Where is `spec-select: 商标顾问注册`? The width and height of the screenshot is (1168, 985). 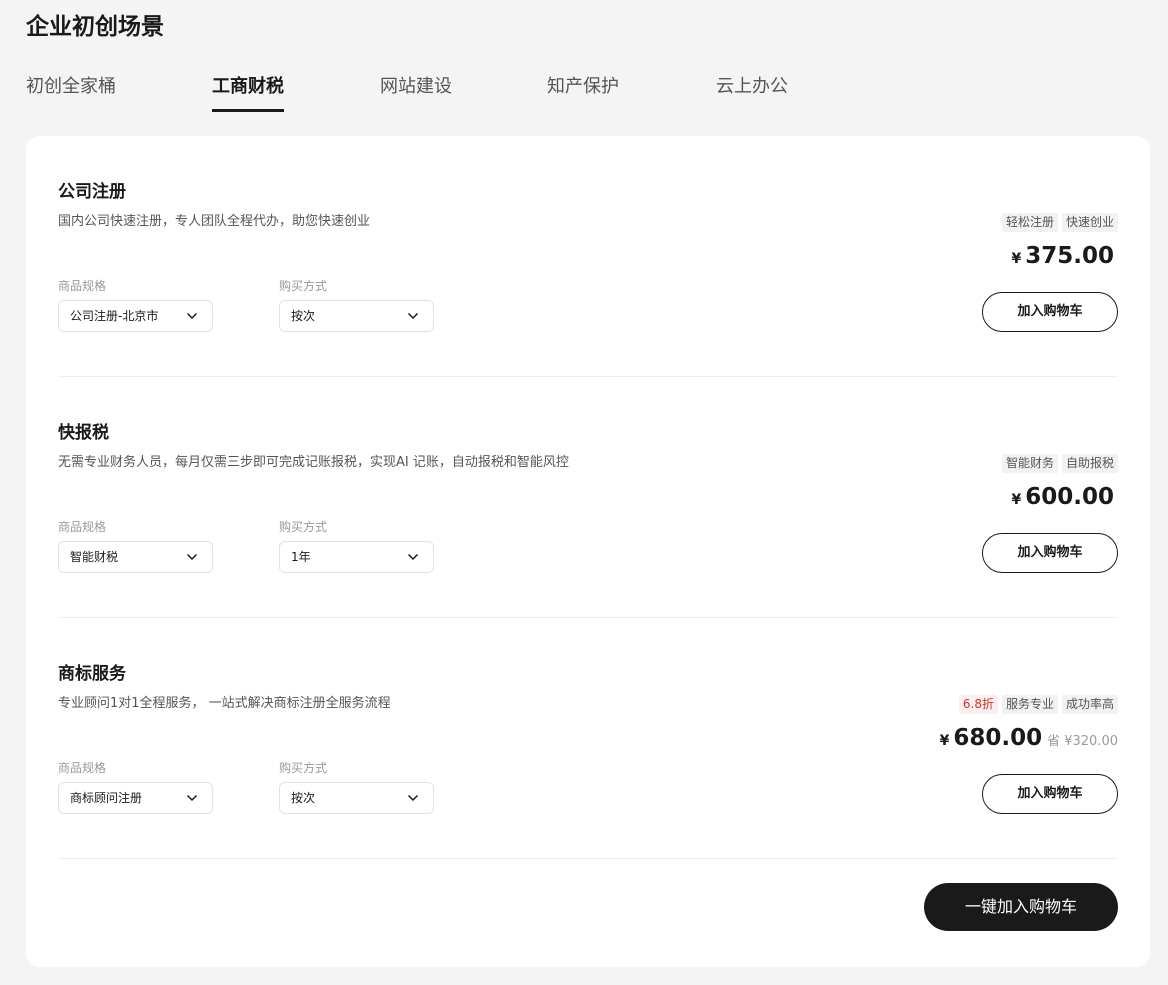
spec-select: 商标顾问注册 is located at coordinates (135, 798).